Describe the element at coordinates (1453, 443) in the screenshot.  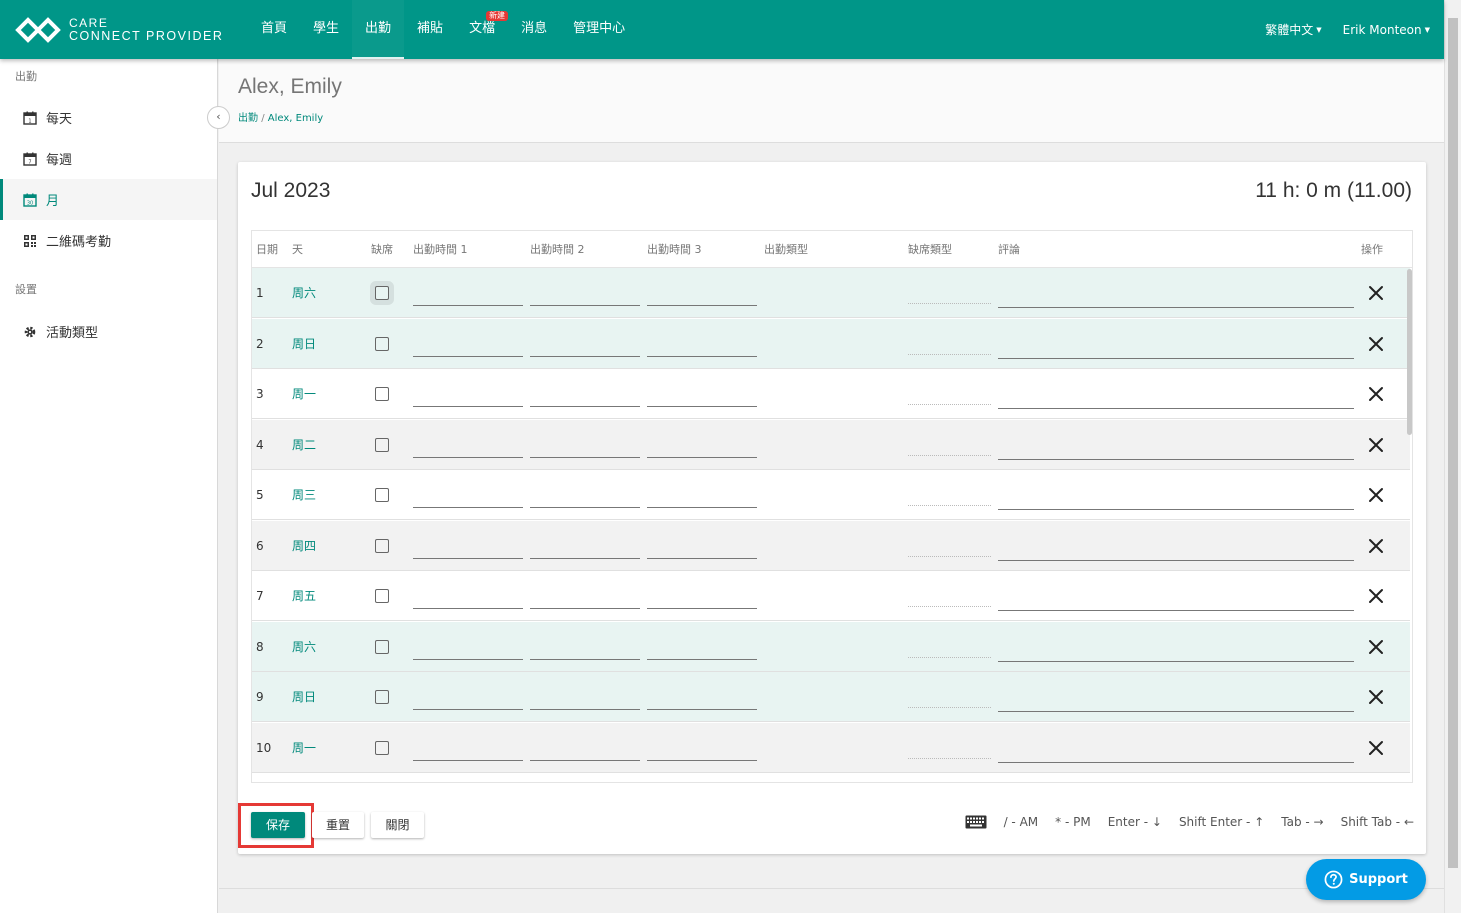
I see `page-scrollbar-thumb` at that location.